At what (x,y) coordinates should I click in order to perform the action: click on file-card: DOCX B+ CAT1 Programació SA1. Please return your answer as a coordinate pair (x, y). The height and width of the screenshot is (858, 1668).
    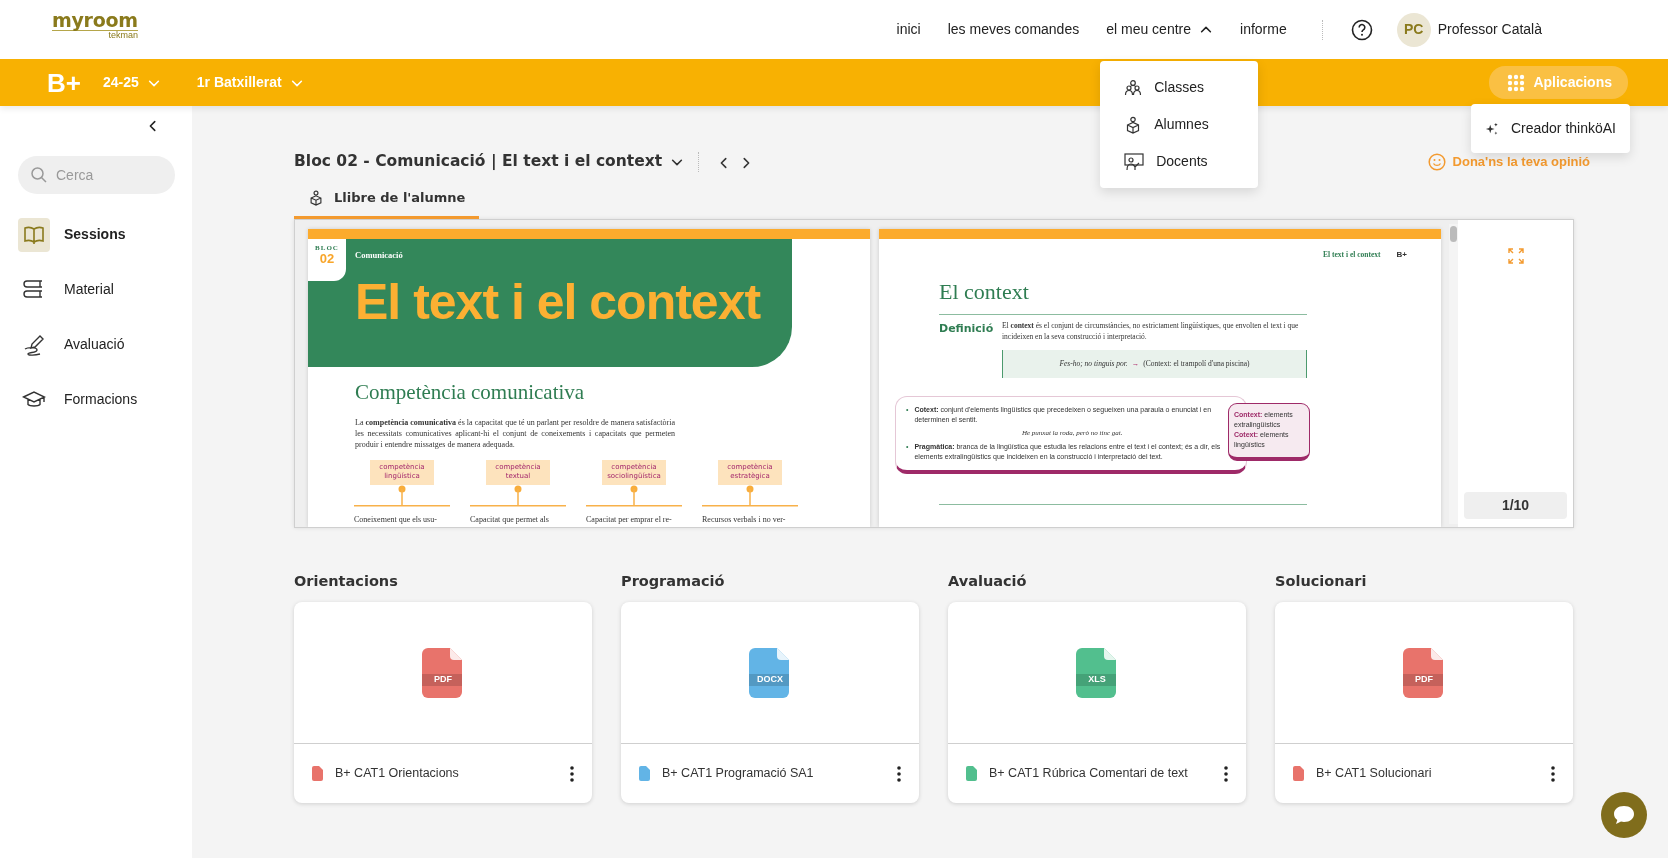
    Looking at the image, I should click on (770, 703).